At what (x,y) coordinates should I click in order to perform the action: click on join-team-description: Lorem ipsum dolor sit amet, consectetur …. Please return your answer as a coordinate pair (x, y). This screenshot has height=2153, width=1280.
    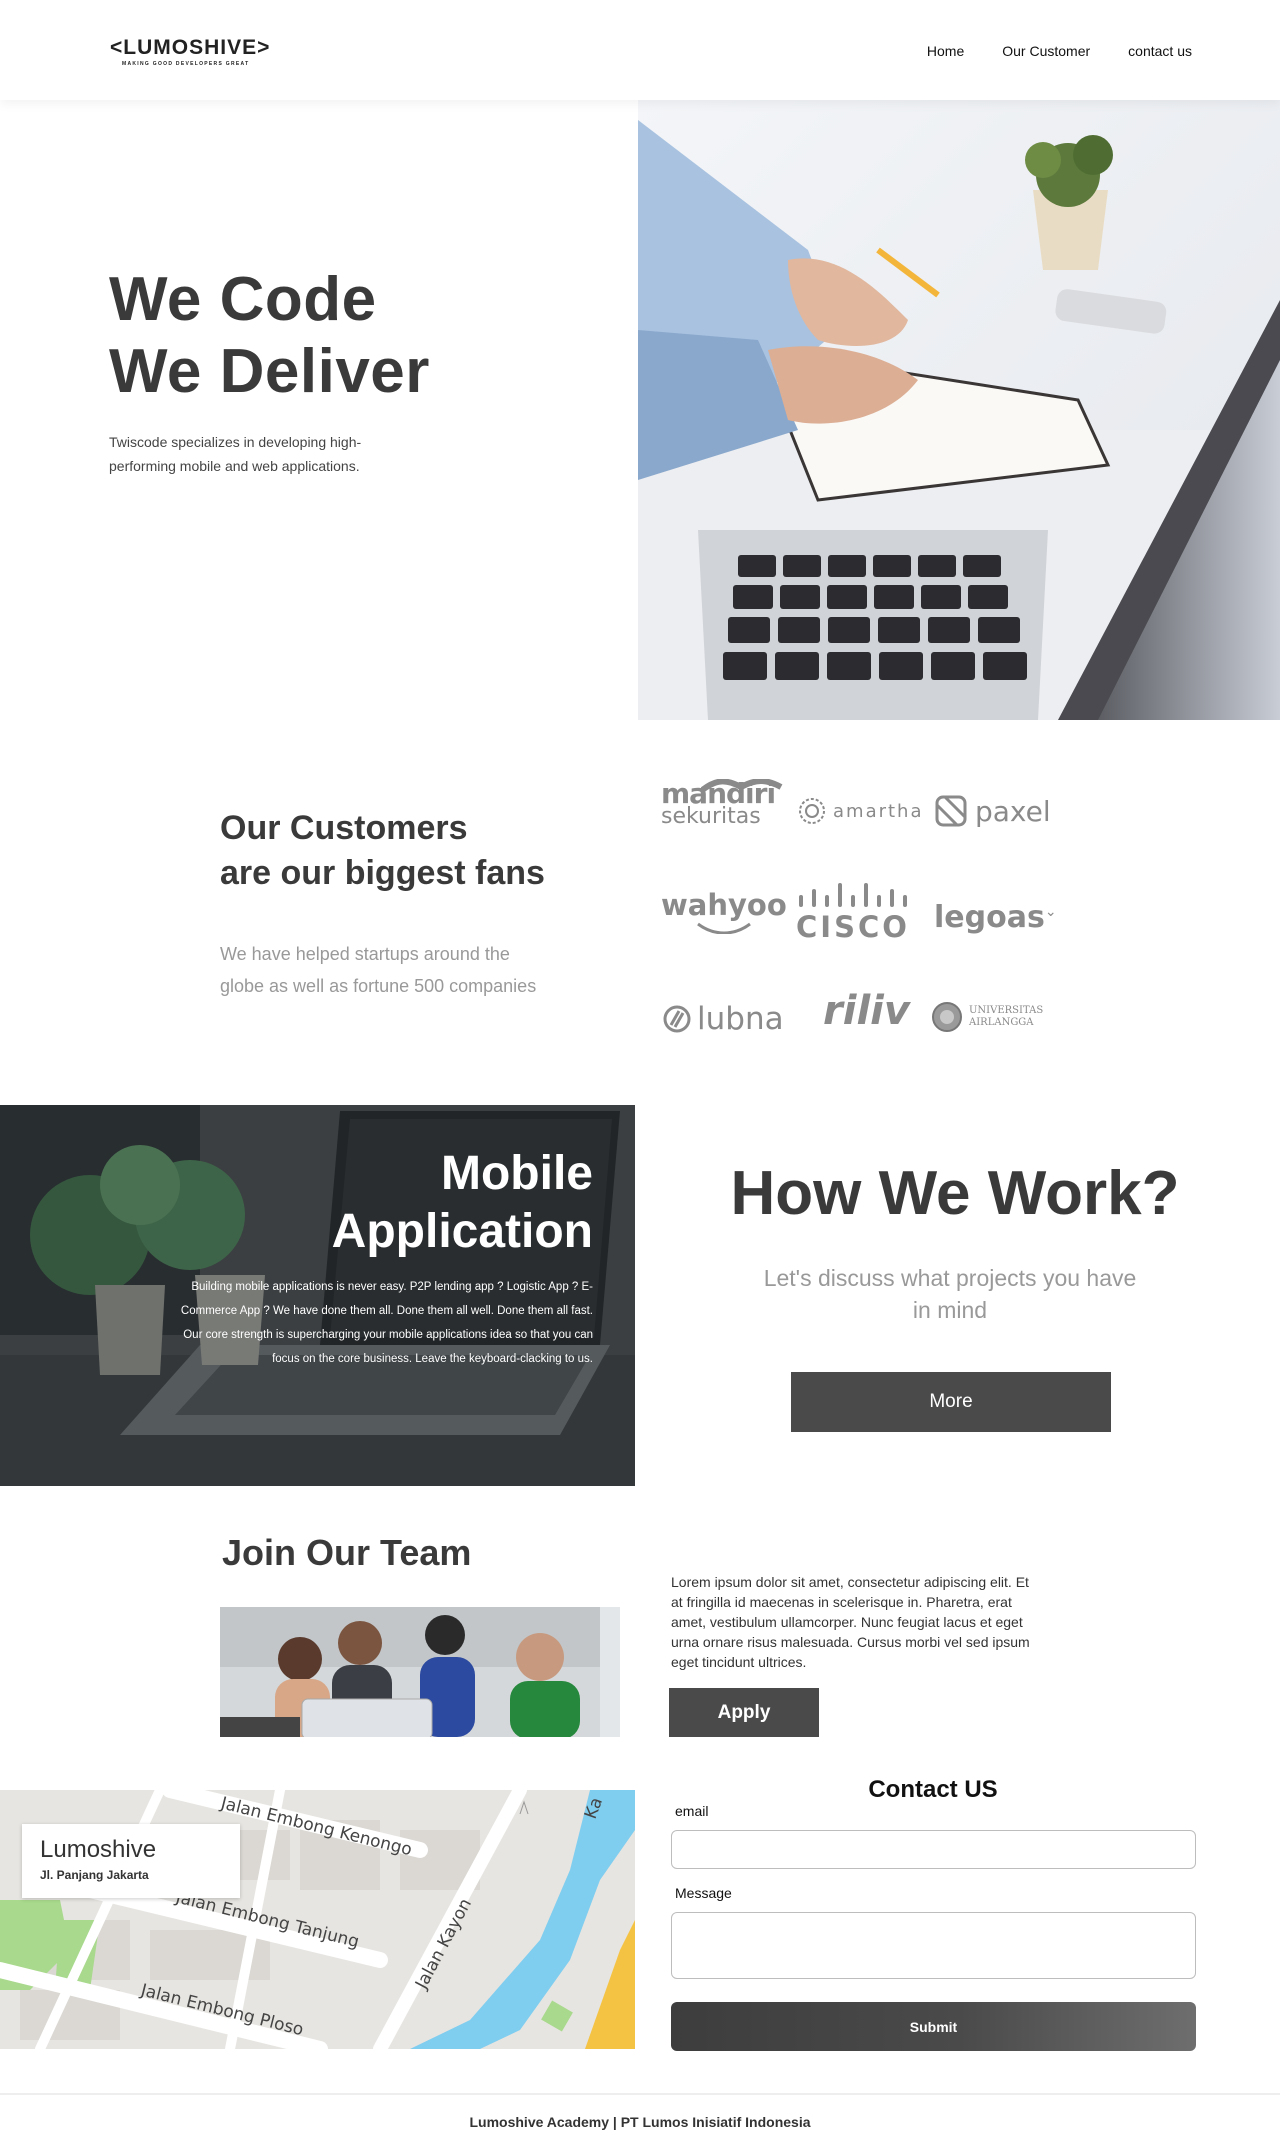
    Looking at the image, I should click on (850, 1622).